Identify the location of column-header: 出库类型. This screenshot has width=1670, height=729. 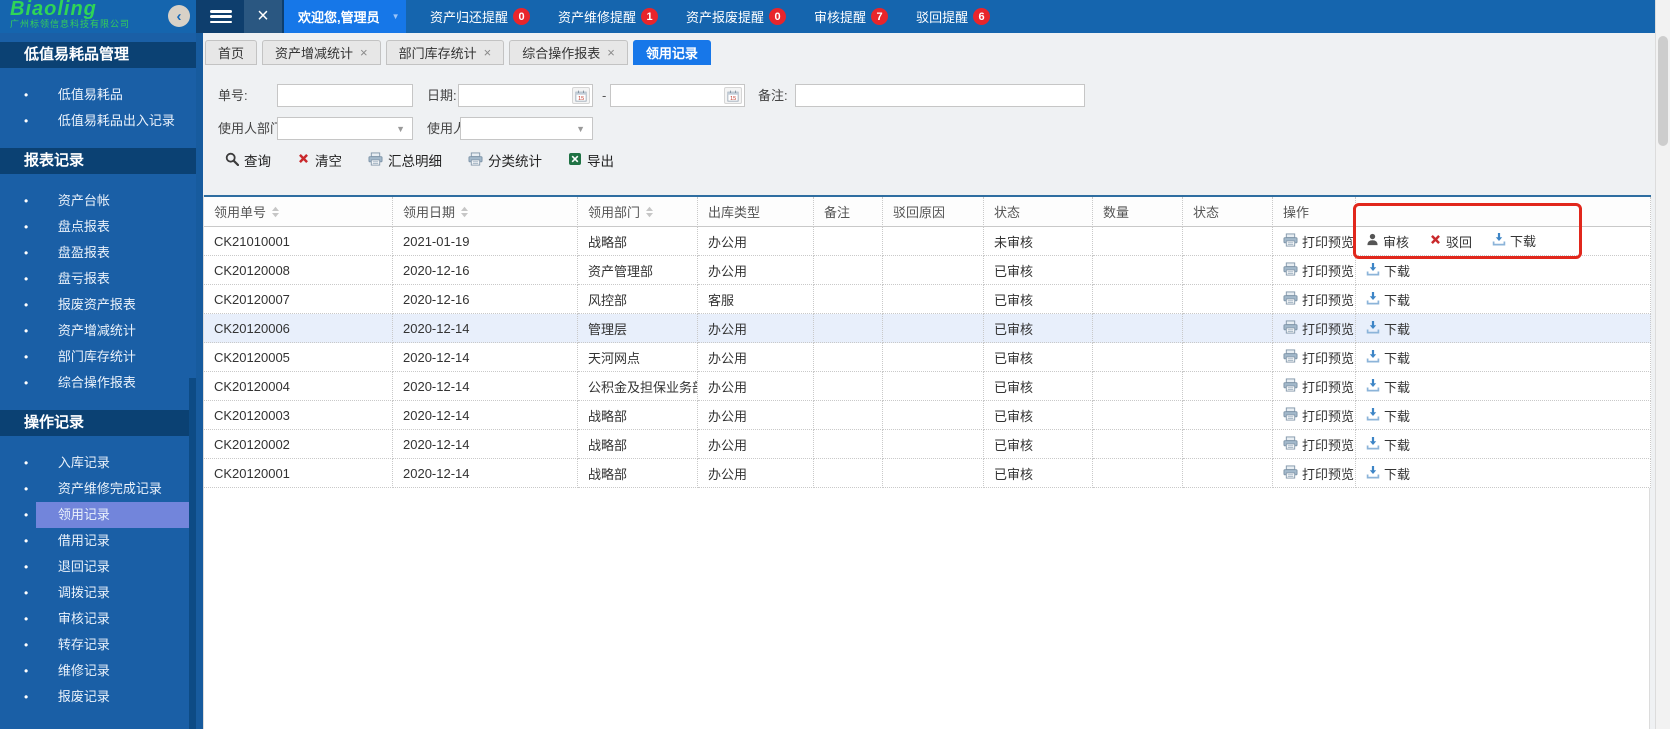
(756, 212).